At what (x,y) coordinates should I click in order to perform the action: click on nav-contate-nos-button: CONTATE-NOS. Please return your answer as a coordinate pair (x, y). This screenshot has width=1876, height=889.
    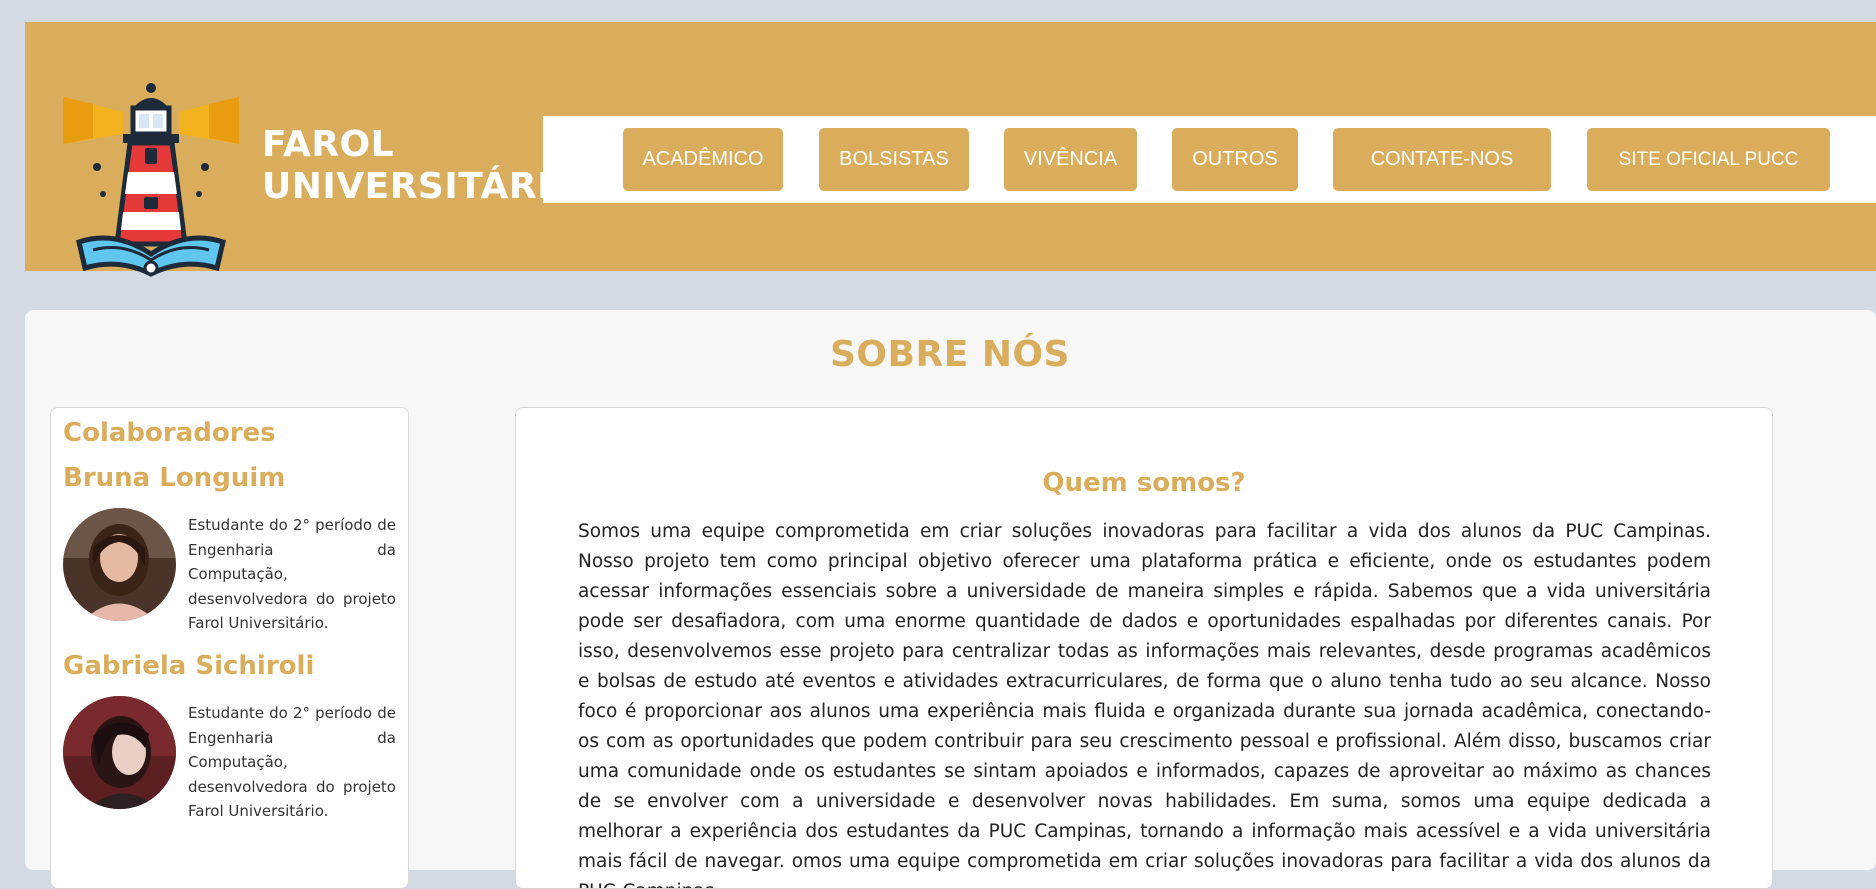
    Looking at the image, I should click on (1442, 159).